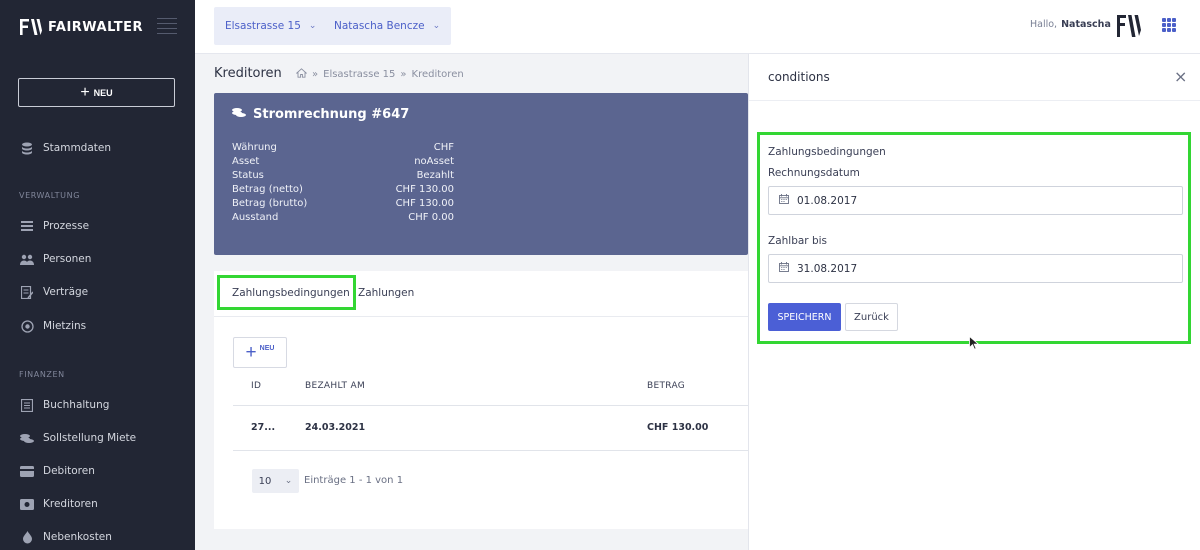  What do you see at coordinates (76, 405) in the screenshot?
I see `sidebar-item-label: Buchhaltung` at bounding box center [76, 405].